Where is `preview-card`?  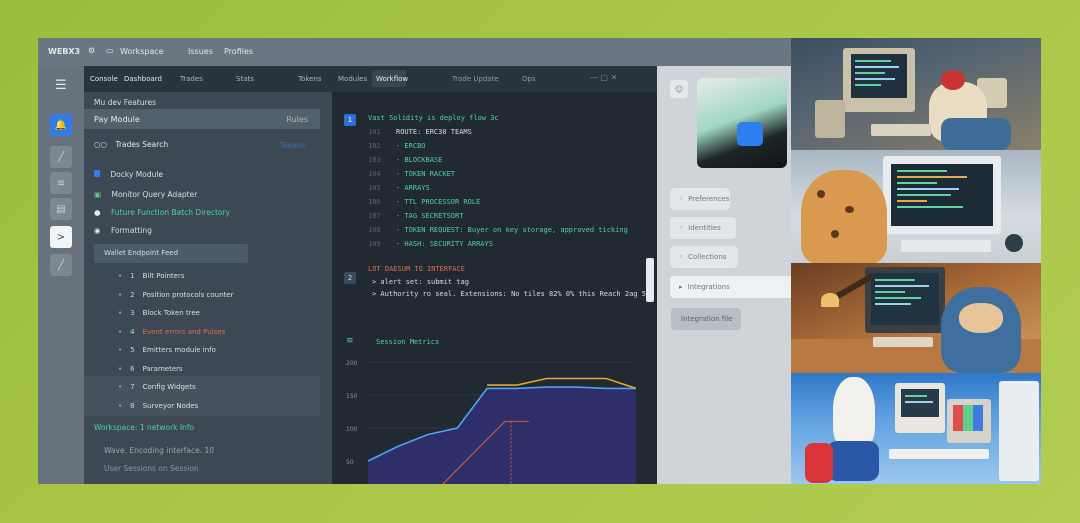
preview-card is located at coordinates (742, 123).